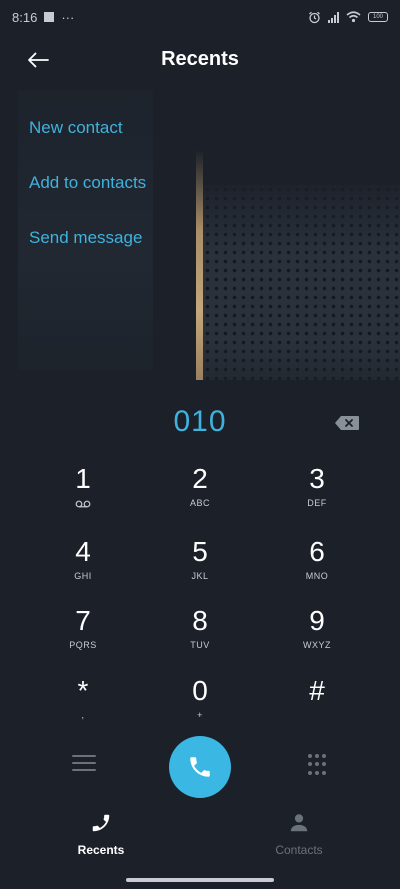 This screenshot has height=889, width=400. I want to click on backspace-icon, so click(347, 423).